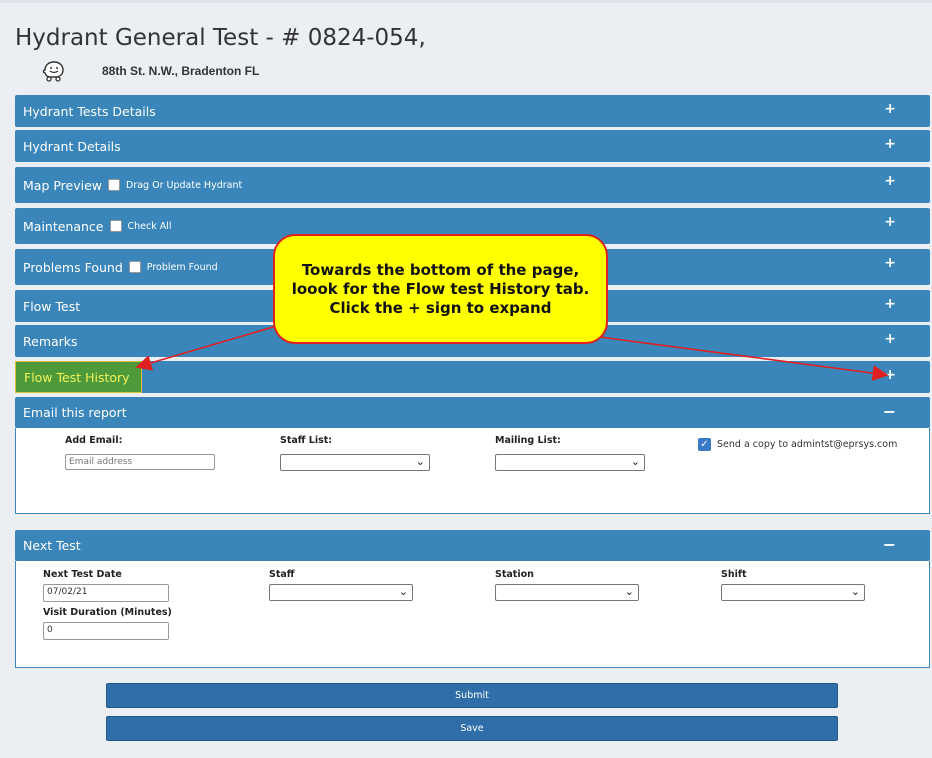 The height and width of the screenshot is (758, 932). What do you see at coordinates (567, 592) in the screenshot?
I see `station-select: ⌄` at bounding box center [567, 592].